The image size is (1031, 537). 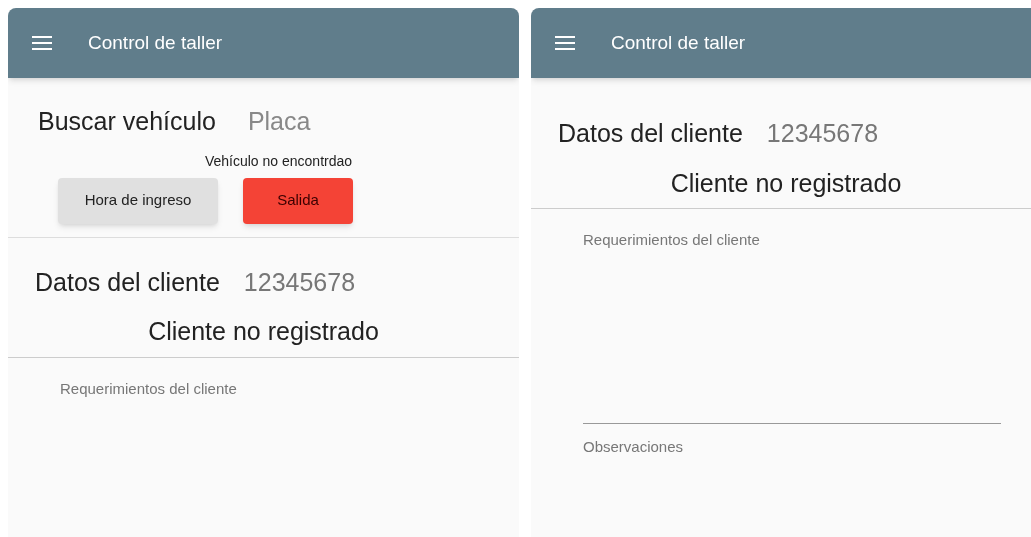 What do you see at coordinates (298, 200) in the screenshot?
I see `exit-button: Salida` at bounding box center [298, 200].